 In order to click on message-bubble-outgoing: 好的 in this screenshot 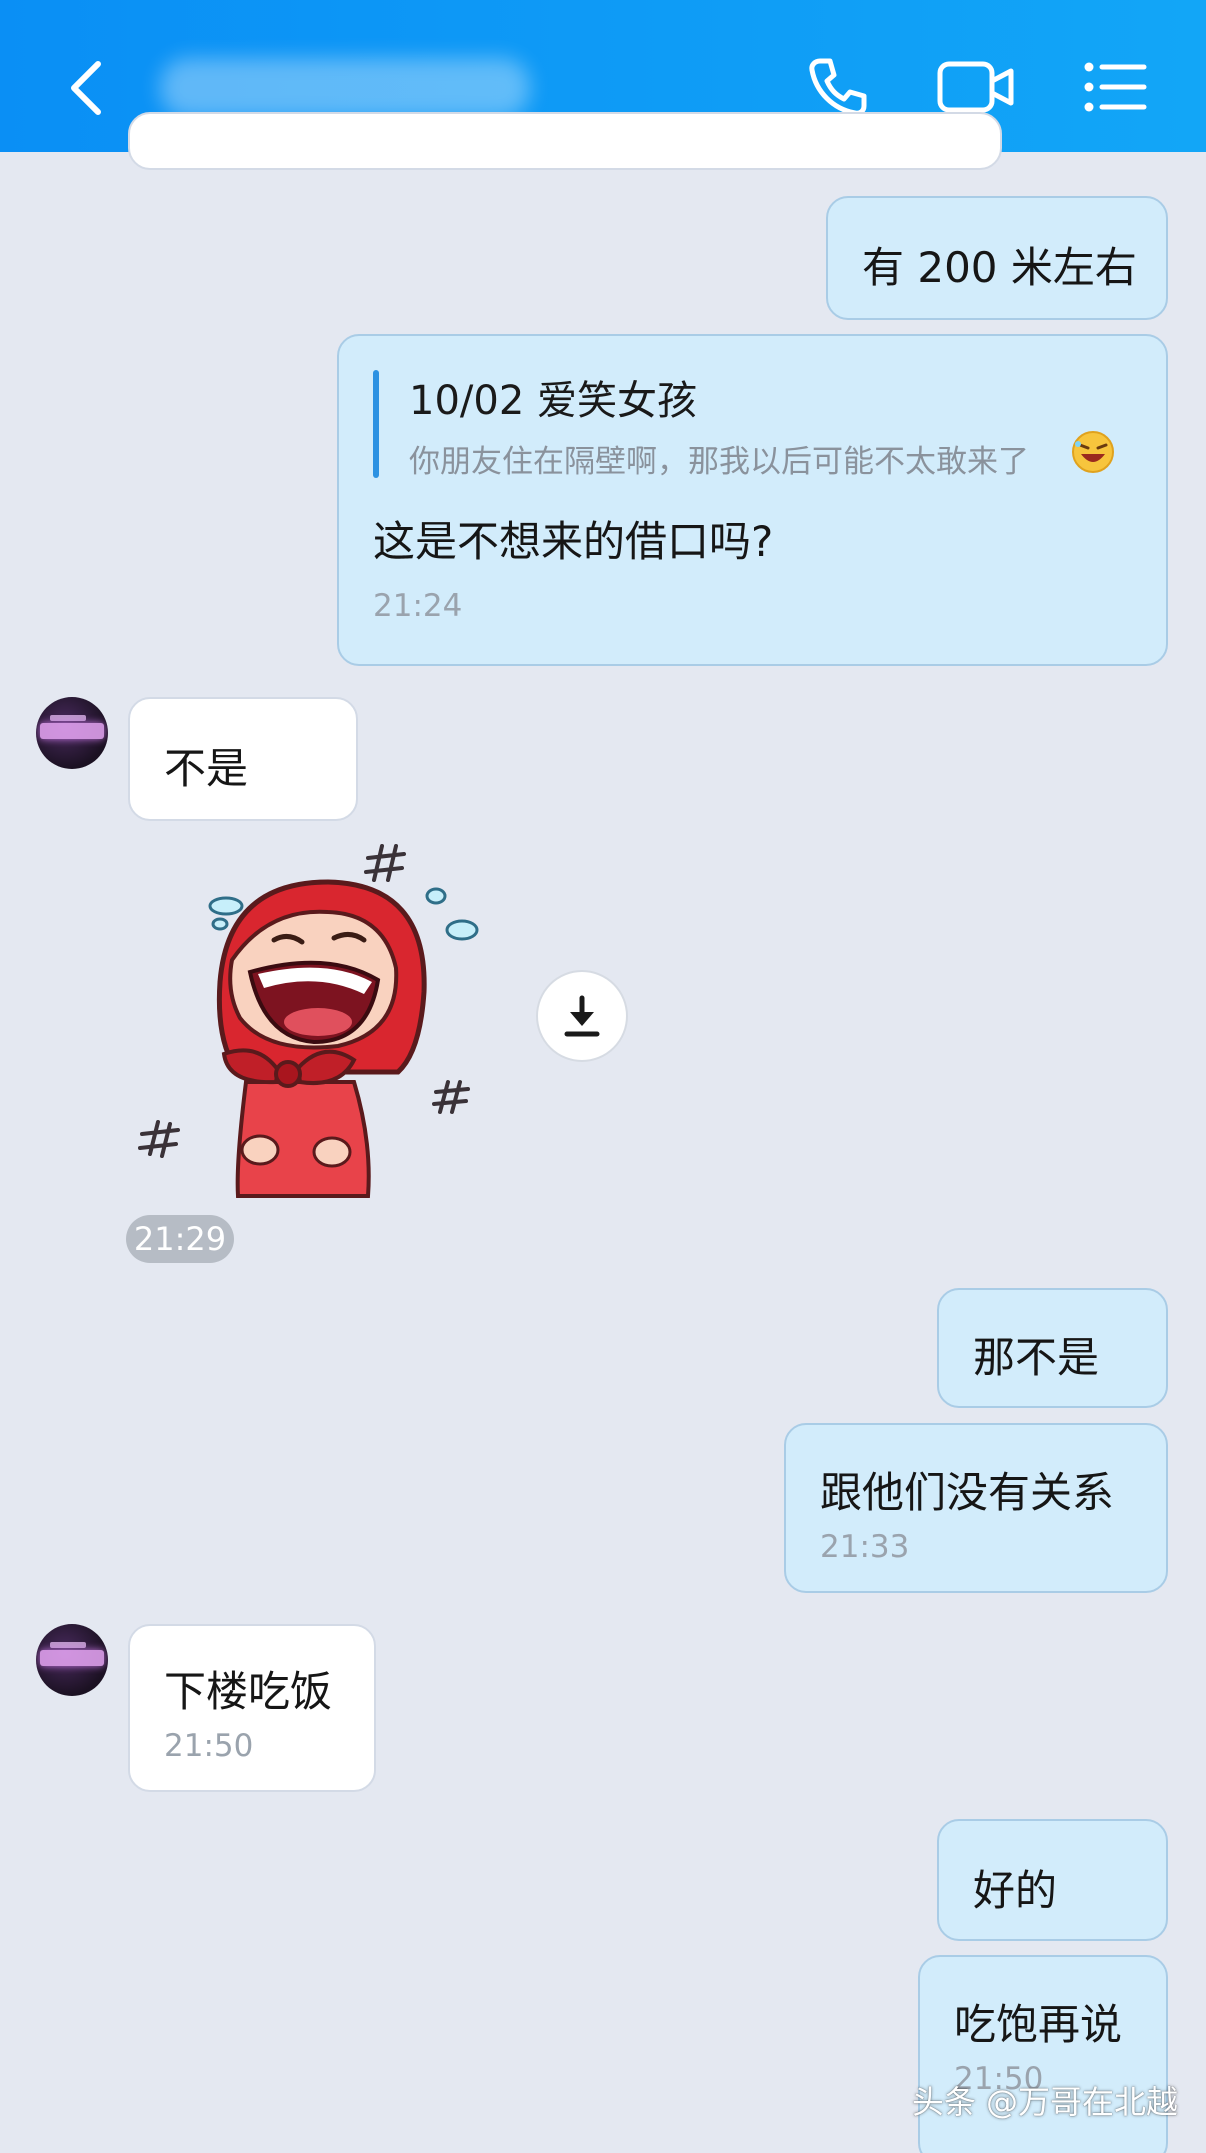, I will do `click(1052, 1880)`.